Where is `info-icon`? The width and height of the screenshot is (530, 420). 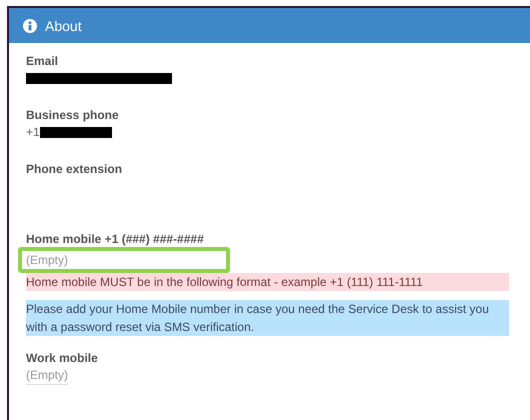
info-icon is located at coordinates (30, 25).